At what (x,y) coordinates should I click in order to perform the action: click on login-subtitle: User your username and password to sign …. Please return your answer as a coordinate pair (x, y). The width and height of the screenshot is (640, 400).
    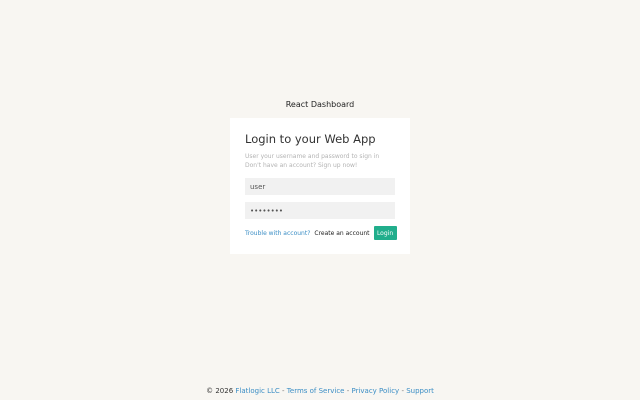
    Looking at the image, I should click on (320, 161).